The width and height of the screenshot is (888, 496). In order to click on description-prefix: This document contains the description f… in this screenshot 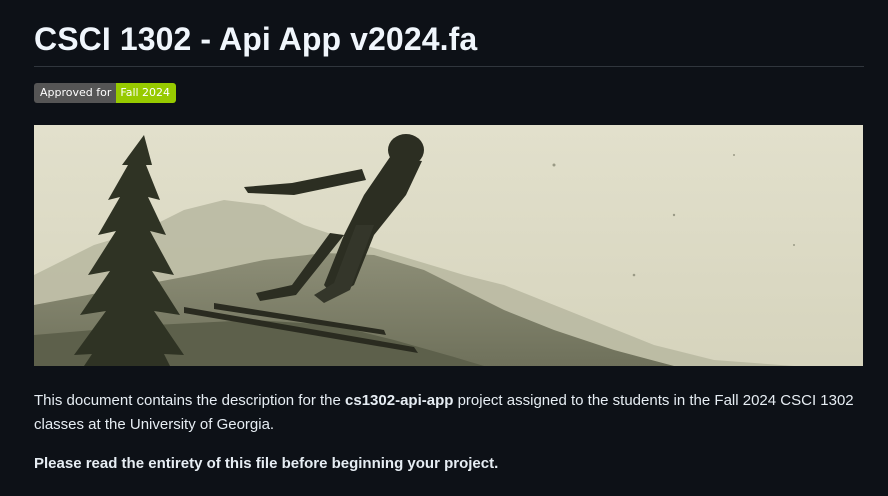, I will do `click(190, 400)`.